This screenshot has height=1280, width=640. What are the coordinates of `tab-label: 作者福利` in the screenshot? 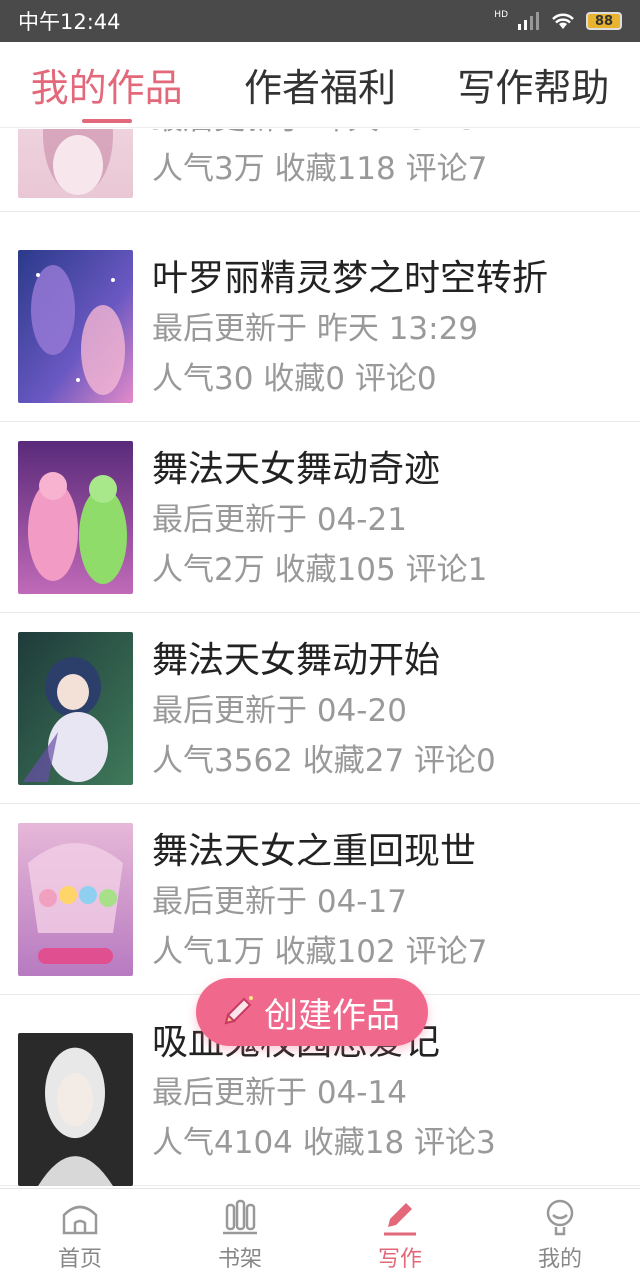 It's located at (319, 88).